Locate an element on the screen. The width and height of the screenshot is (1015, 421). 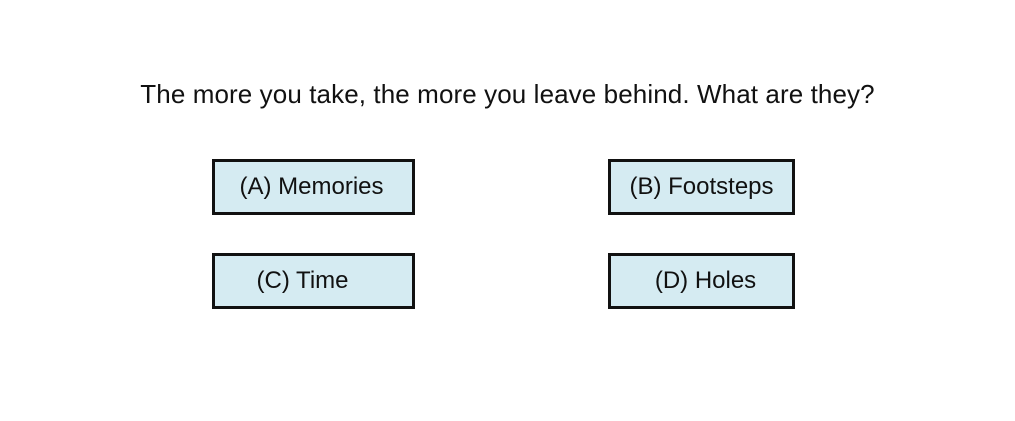
option-a-label: (A) Memories is located at coordinates (311, 186).